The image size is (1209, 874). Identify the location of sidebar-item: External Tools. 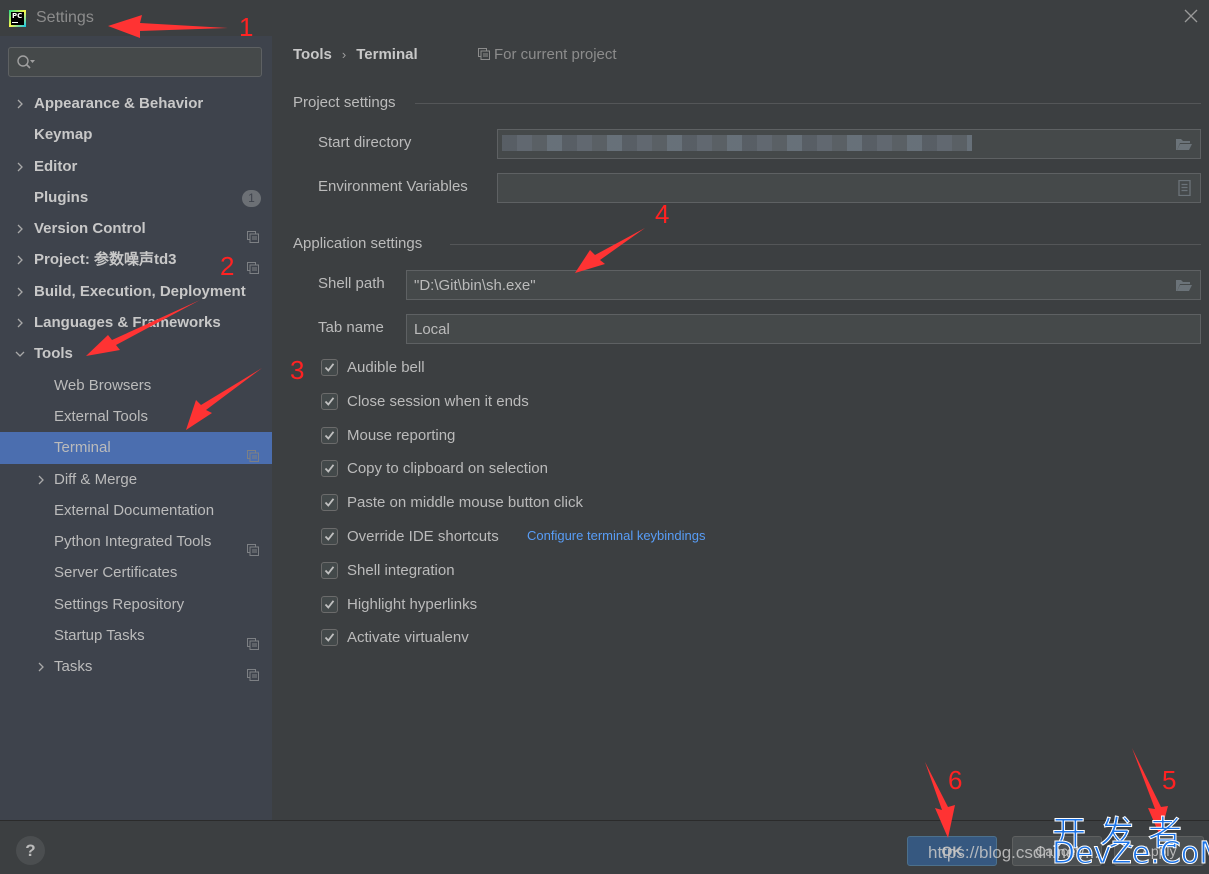
(136, 416).